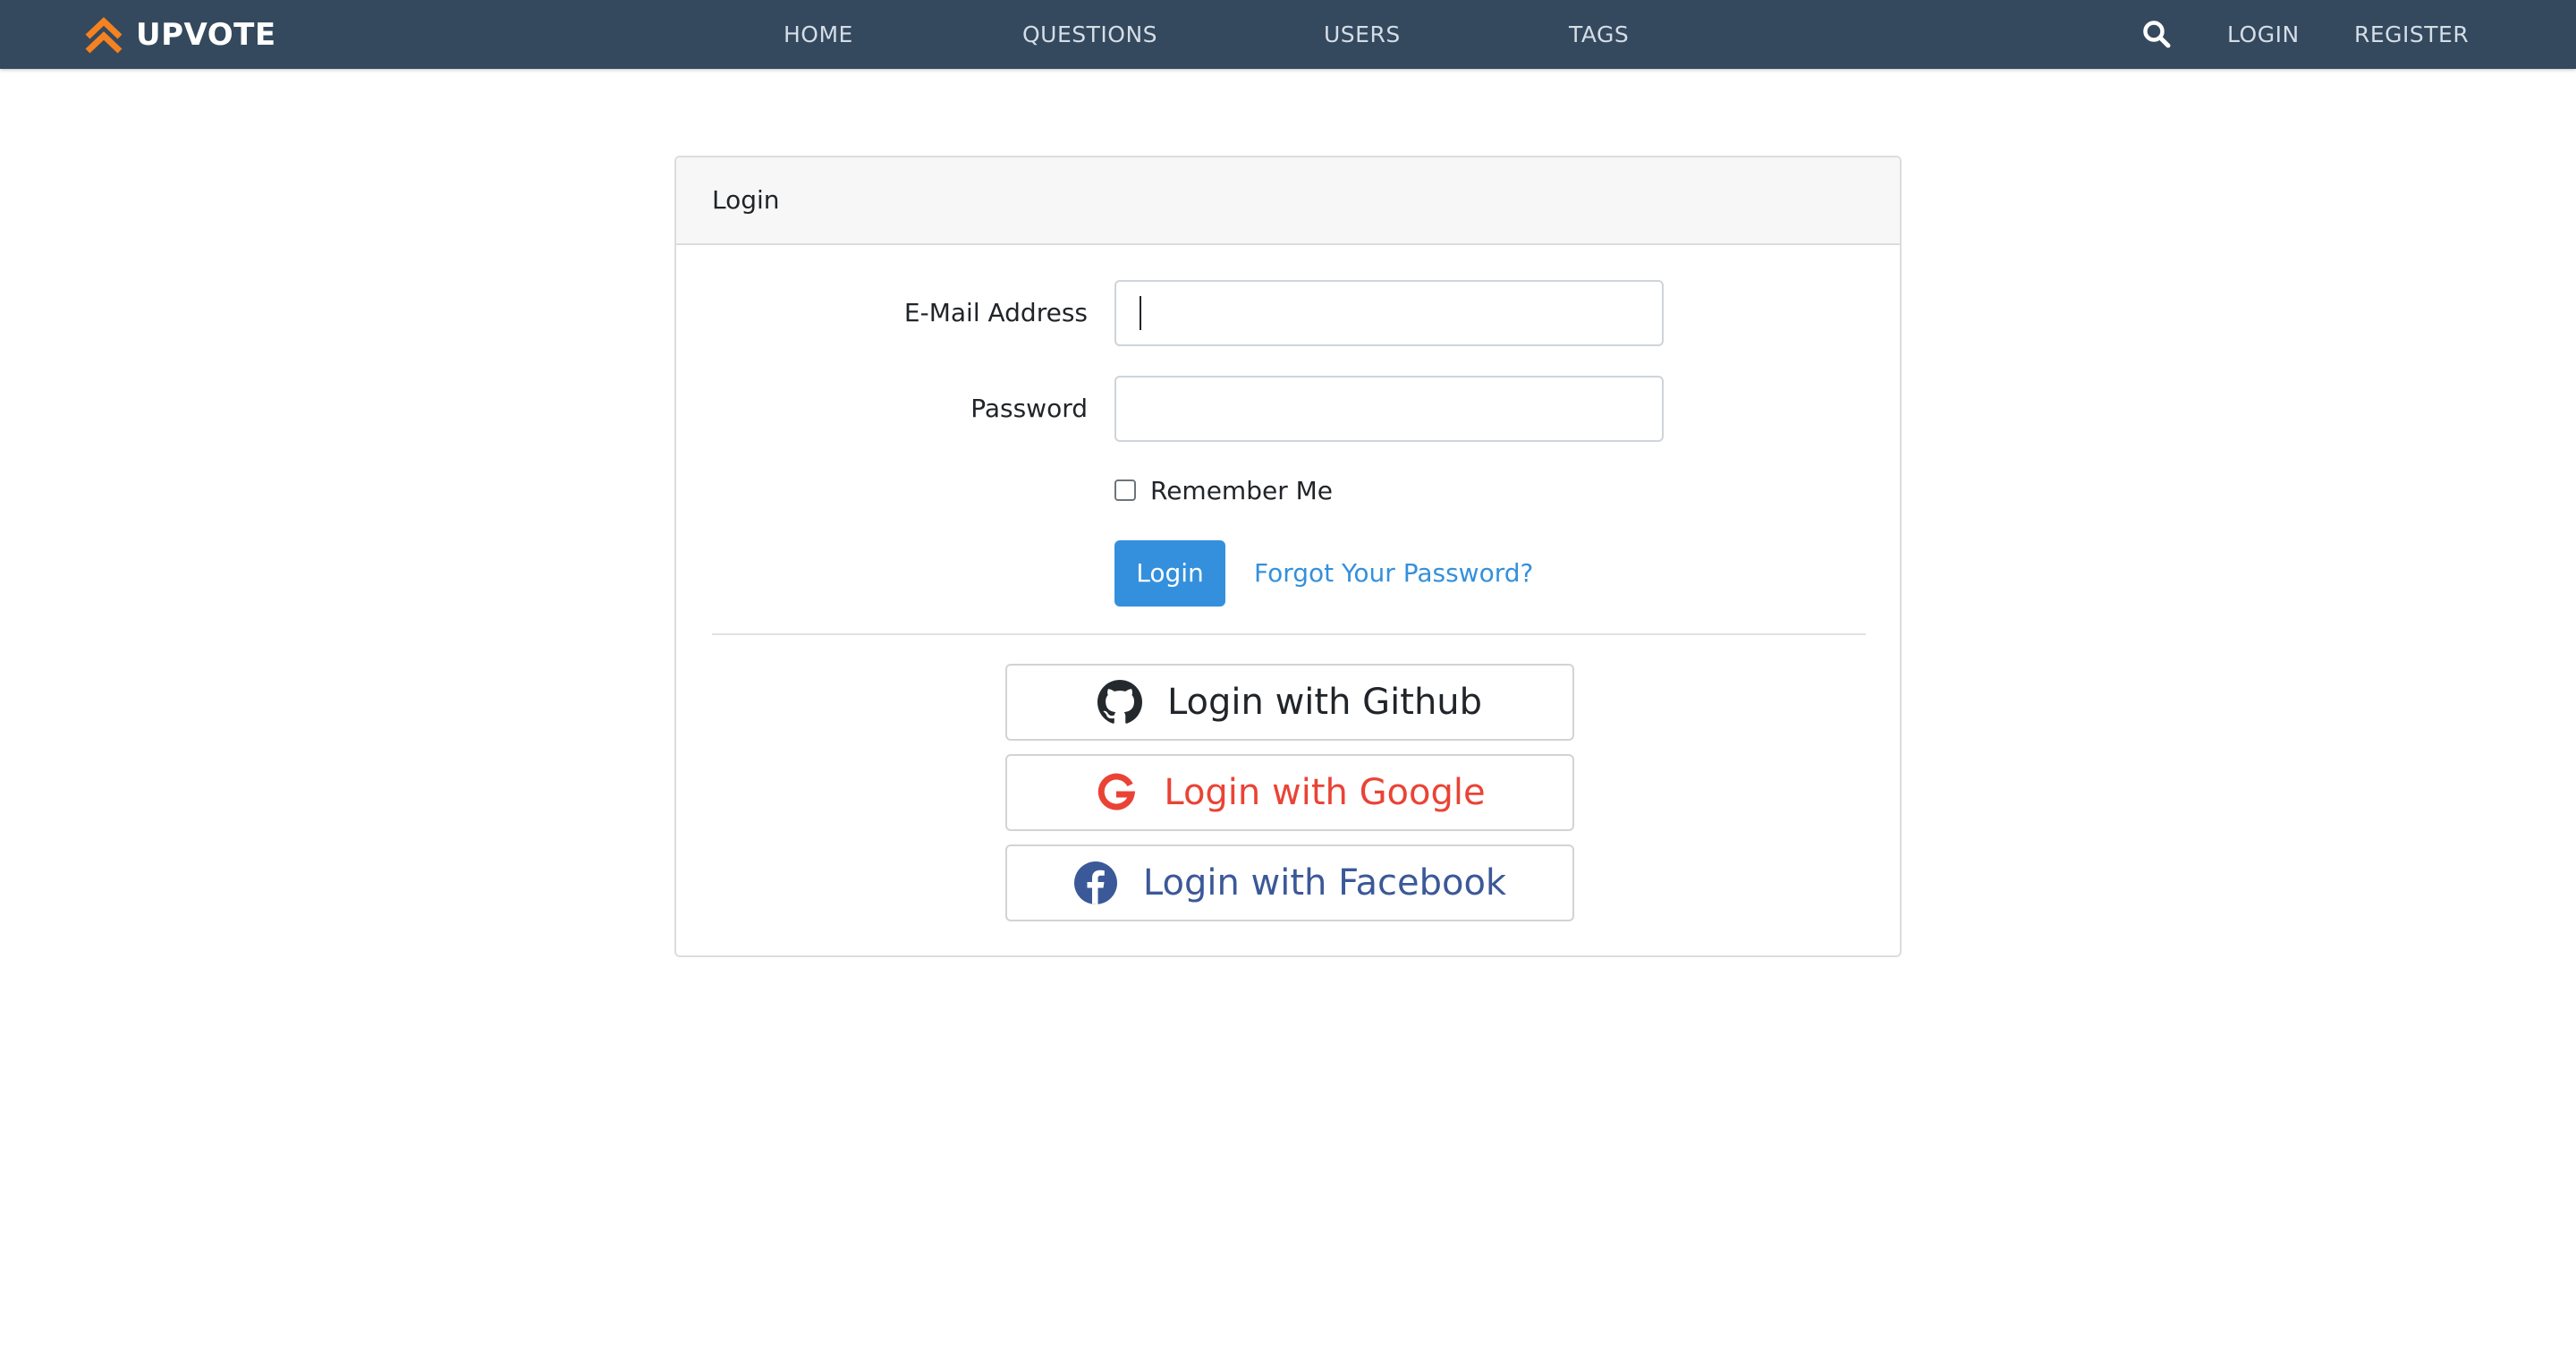 The height and width of the screenshot is (1349, 2576). Describe the element at coordinates (1140, 313) in the screenshot. I see `text-caret` at that location.